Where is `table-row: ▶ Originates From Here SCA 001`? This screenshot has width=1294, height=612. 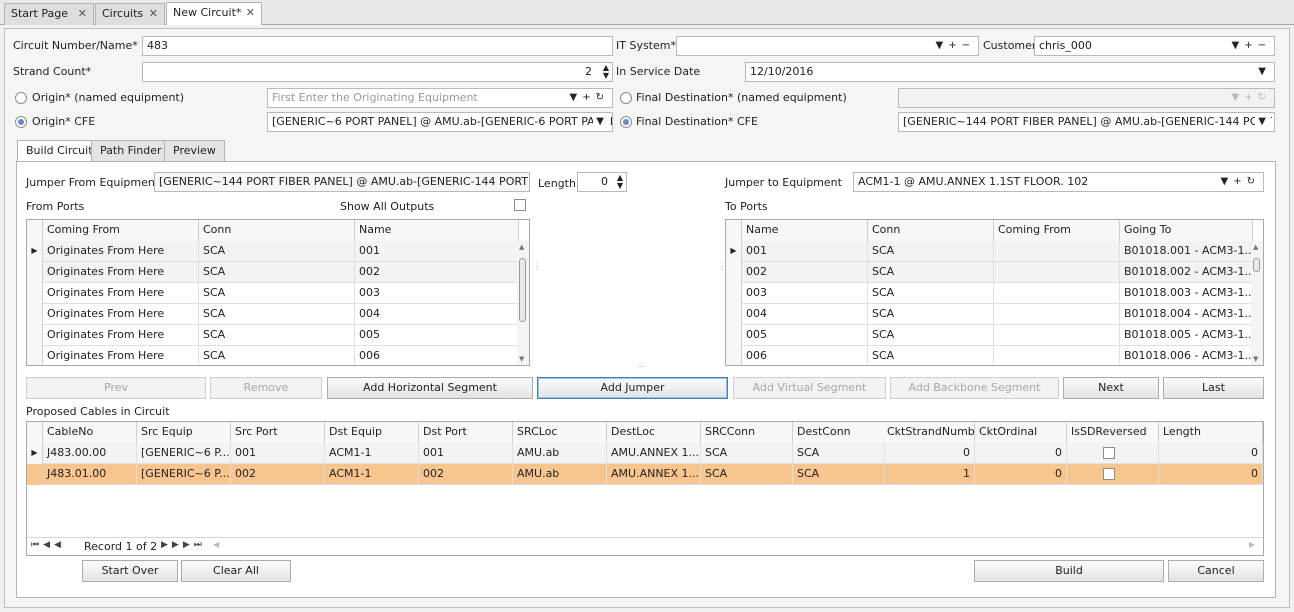
table-row: ▶ Originates From Here SCA 001 is located at coordinates (273, 251).